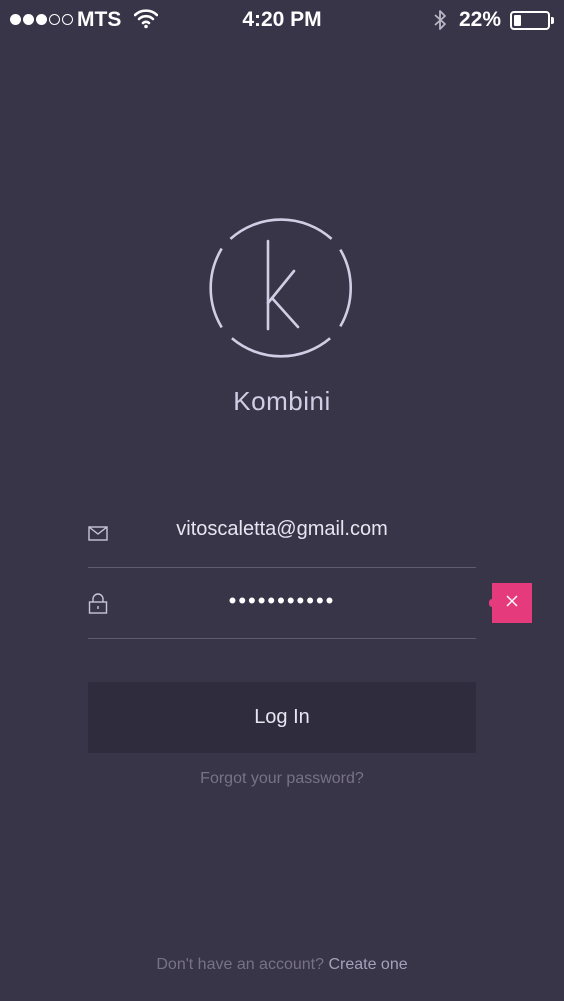  Describe the element at coordinates (282, 601) in the screenshot. I see `password-input: •••••••••••` at that location.